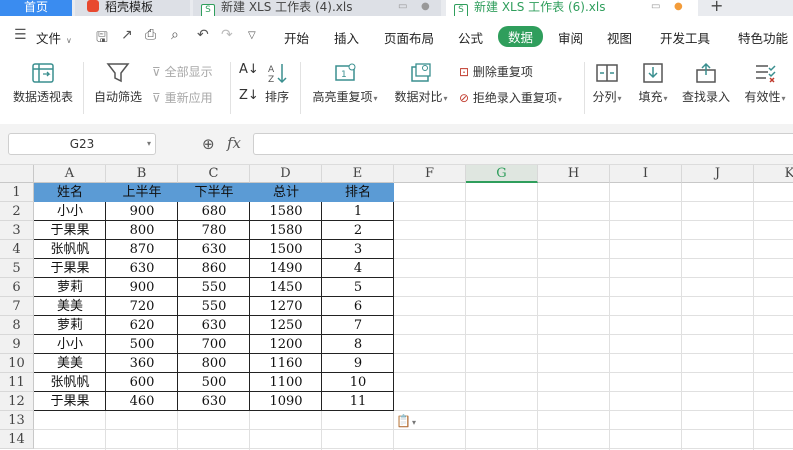  I want to click on sort-descending-icon: Z↓, so click(249, 95).